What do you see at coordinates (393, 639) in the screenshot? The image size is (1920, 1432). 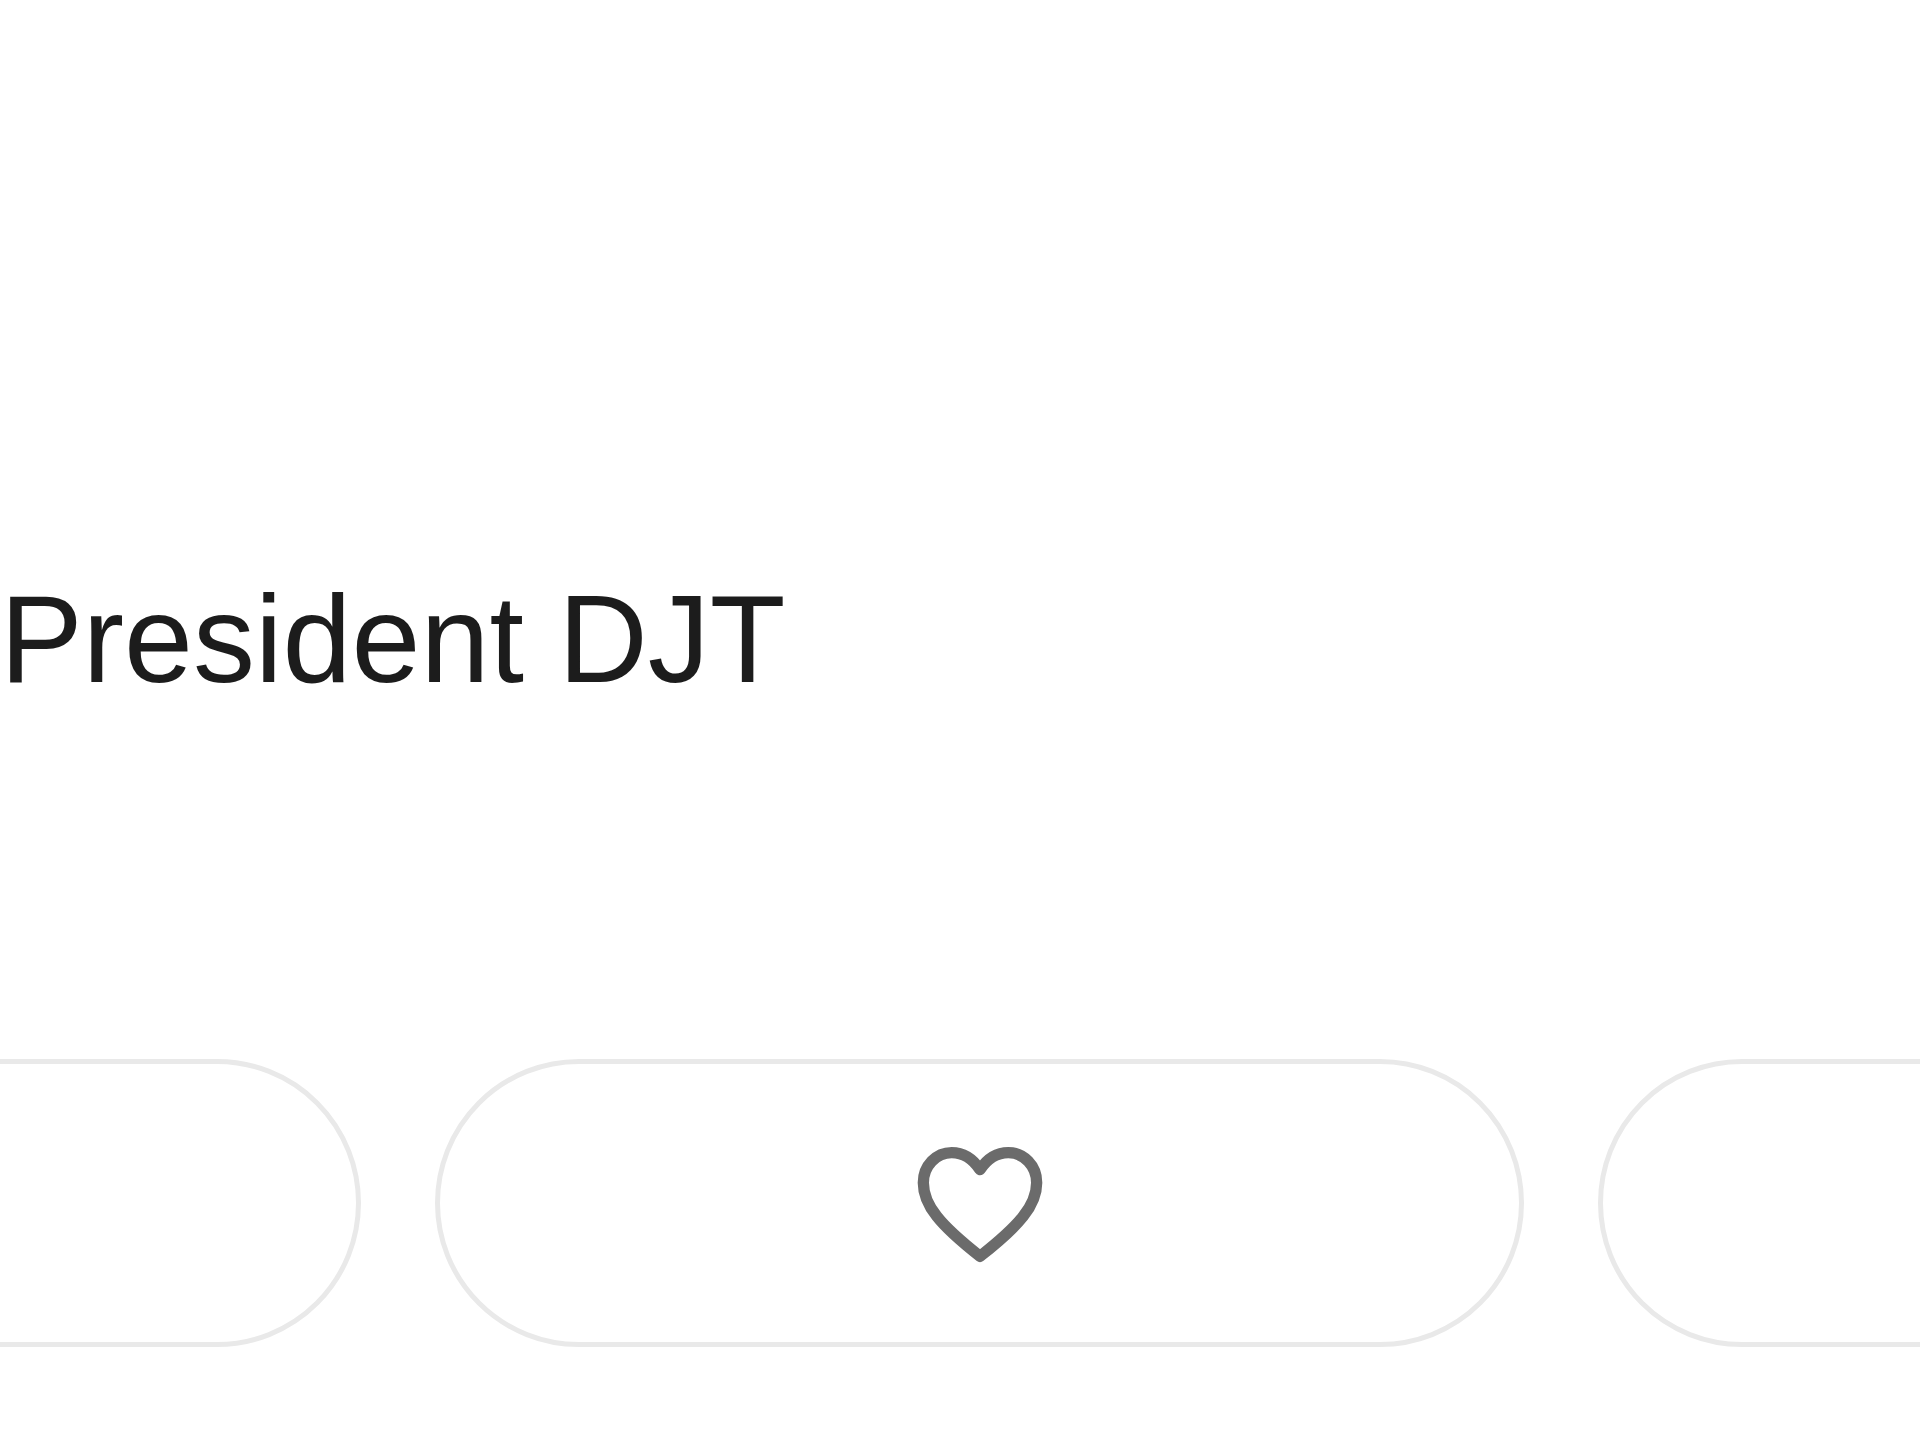 I see `post-text: President DJT` at bounding box center [393, 639].